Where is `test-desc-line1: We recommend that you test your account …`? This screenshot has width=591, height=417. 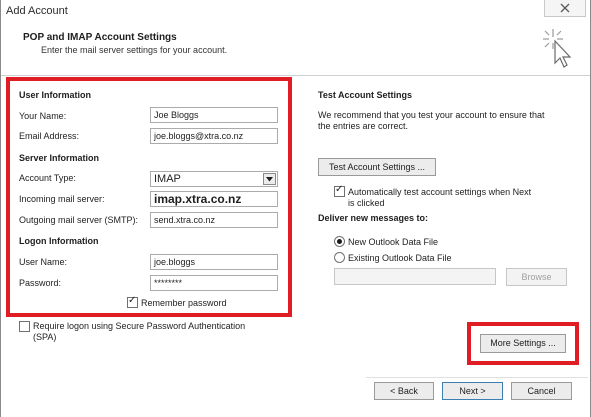 test-desc-line1: We recommend that you test your account … is located at coordinates (431, 115).